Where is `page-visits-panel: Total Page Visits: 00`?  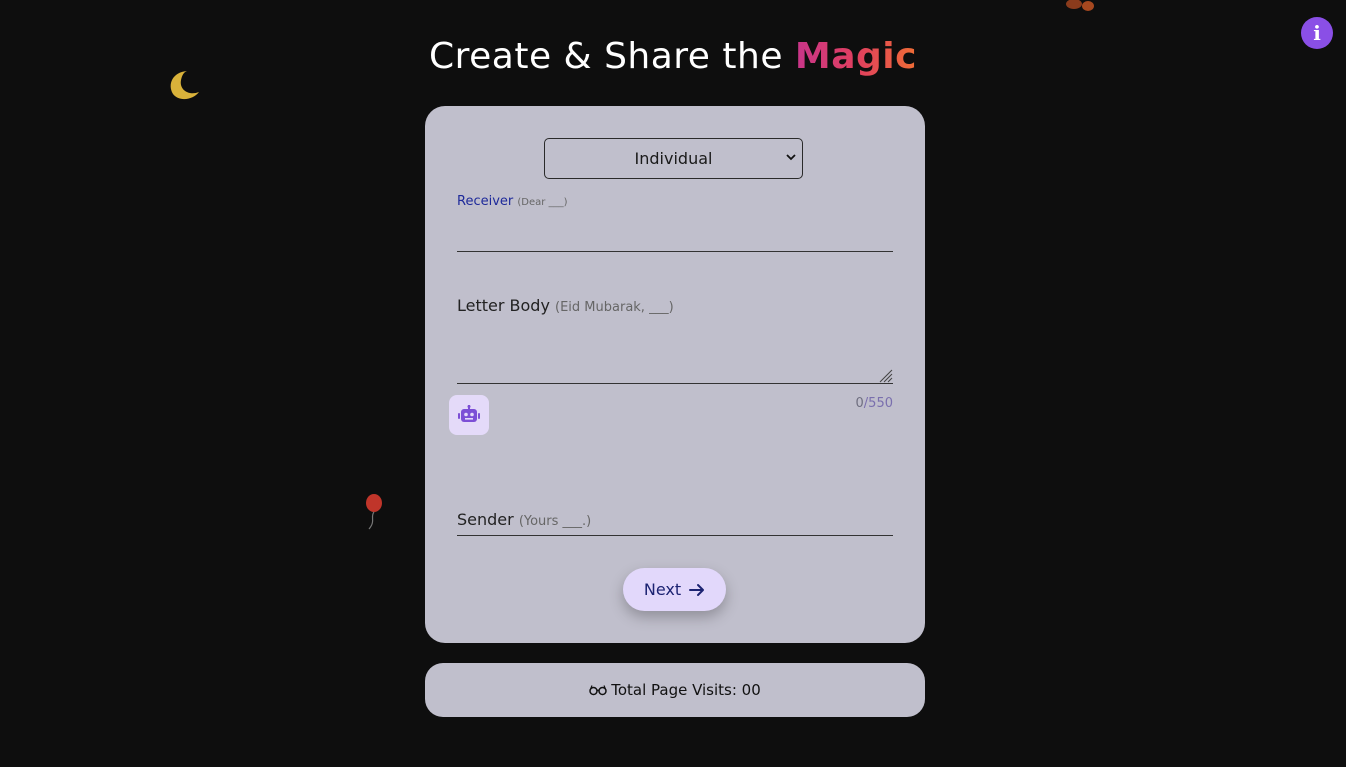 page-visits-panel: Total Page Visits: 00 is located at coordinates (675, 690).